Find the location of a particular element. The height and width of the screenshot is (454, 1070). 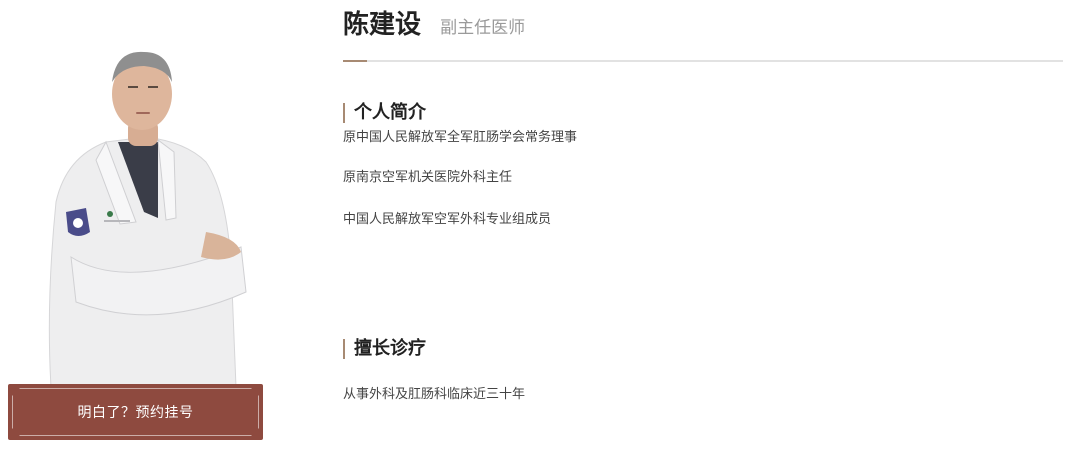

doctor-header: 陈建设 副主任医师 is located at coordinates (434, 22).